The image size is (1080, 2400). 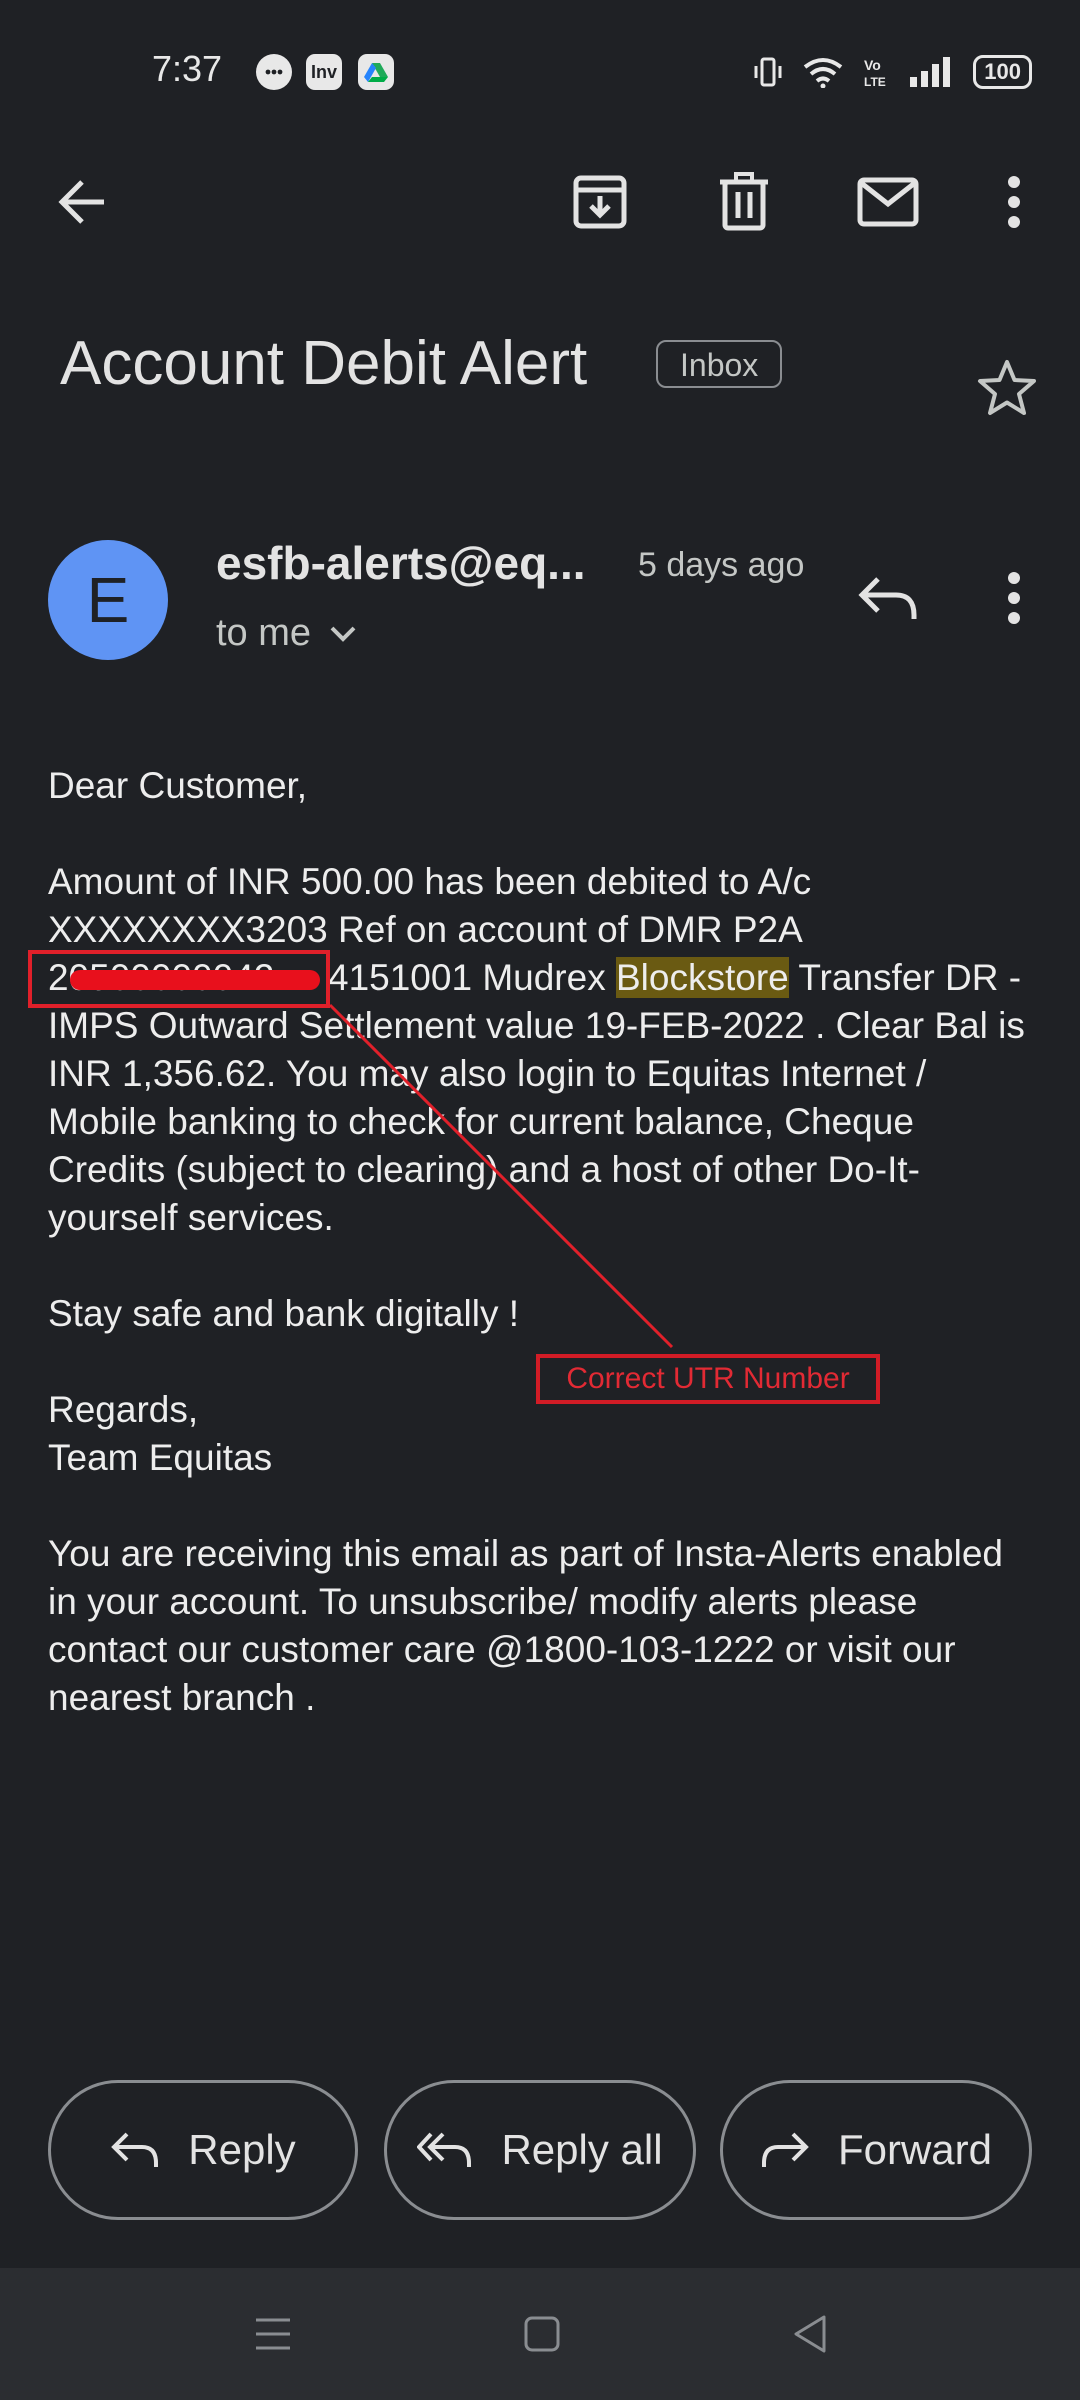 I want to click on reply-button: Reply, so click(x=203, y=2150).